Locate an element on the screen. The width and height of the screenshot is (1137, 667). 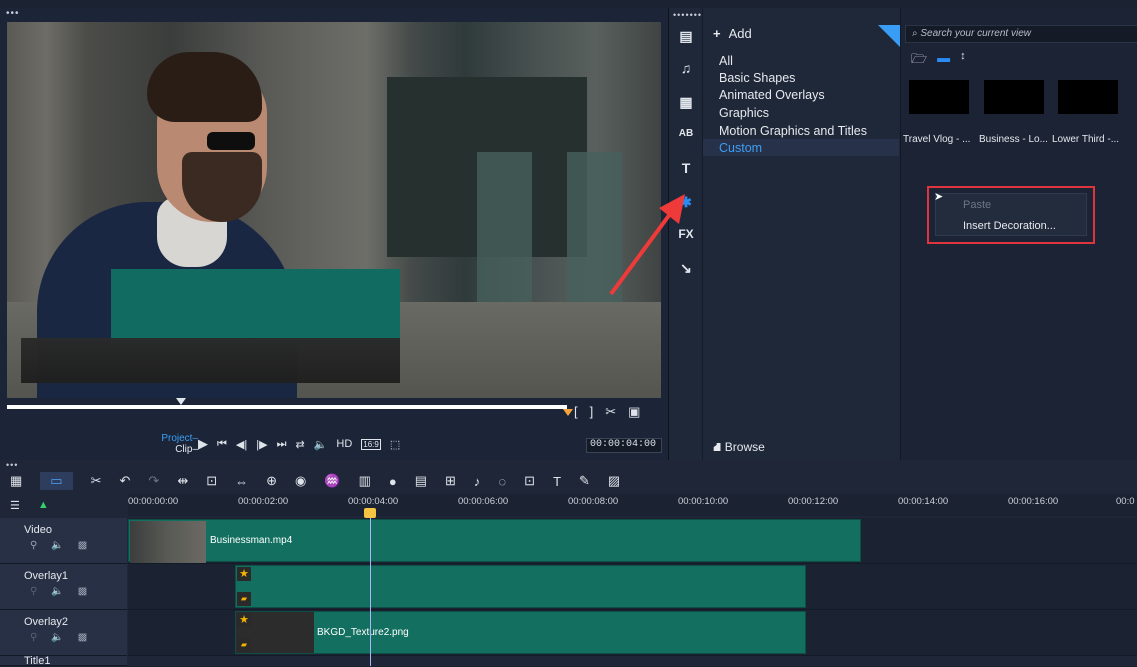
split-screen-icon: ⊞ is located at coordinates (450, 481).